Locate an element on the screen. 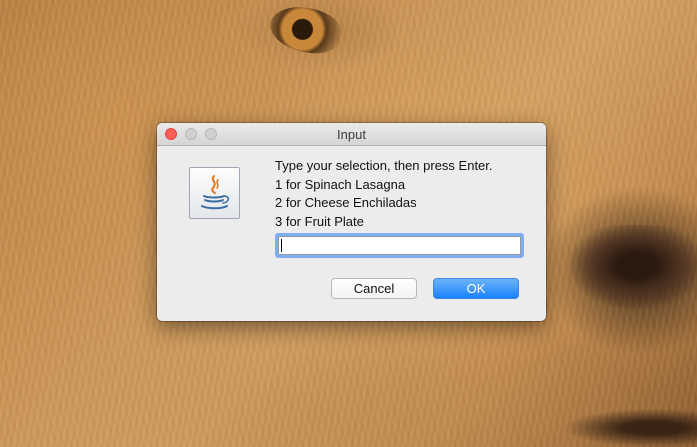 This screenshot has width=697, height=447. text-caret is located at coordinates (281, 245).